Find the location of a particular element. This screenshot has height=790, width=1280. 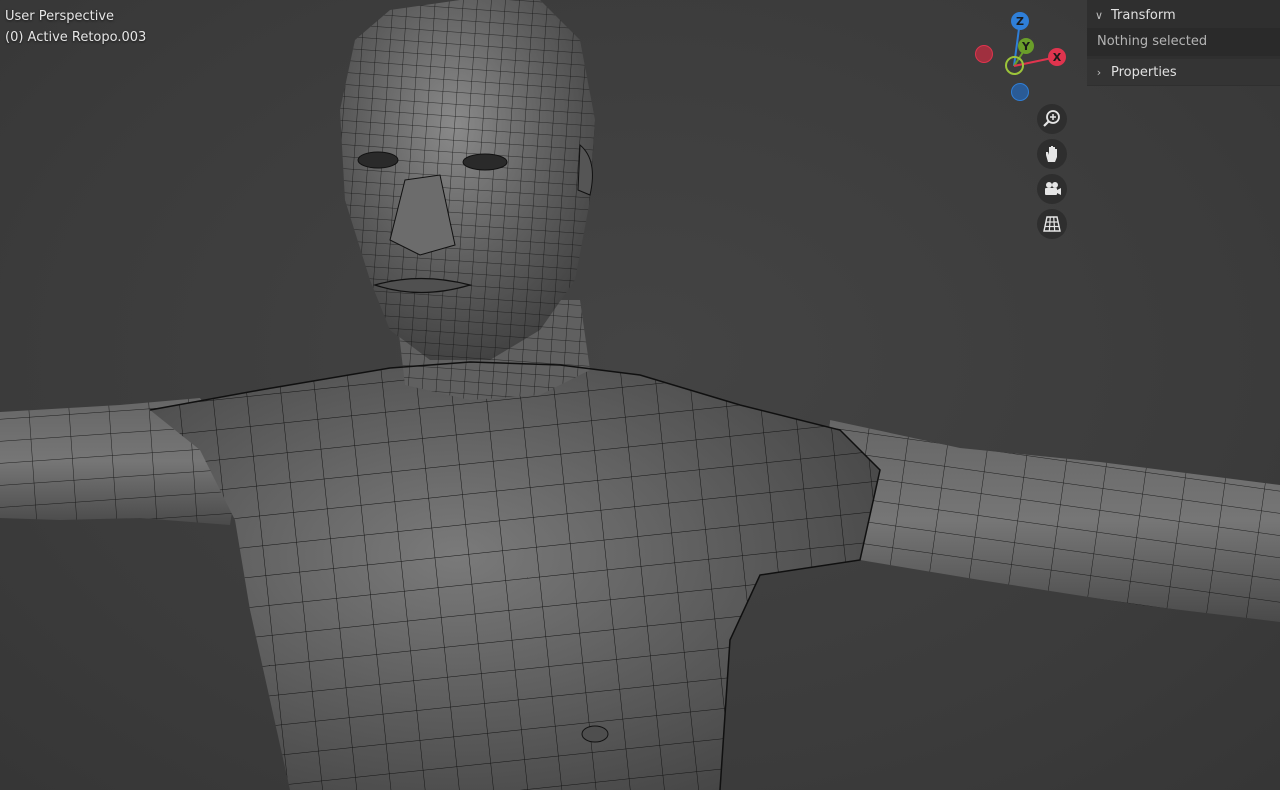

transform-panel-body: Nothing selected is located at coordinates (1183, 42).